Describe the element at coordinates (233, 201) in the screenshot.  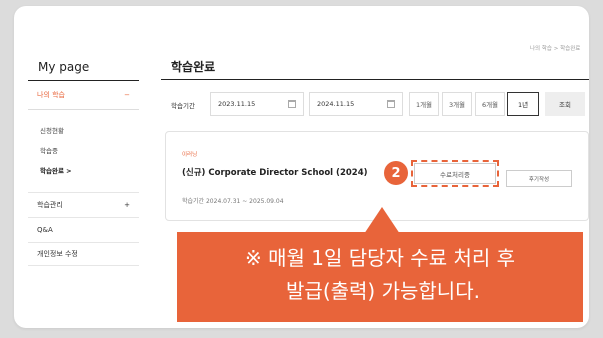
I see `course-period: 학습기간 2024.07.31 ~ 2025.09.04` at that location.